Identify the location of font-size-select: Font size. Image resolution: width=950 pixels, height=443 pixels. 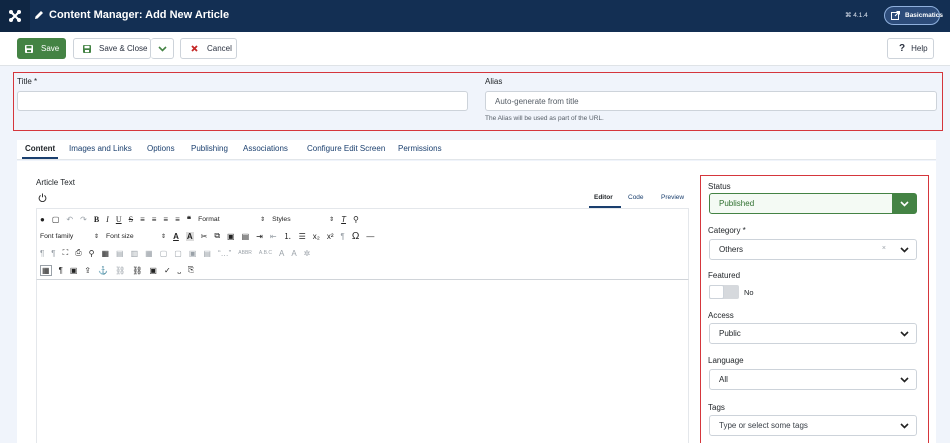
(130, 236).